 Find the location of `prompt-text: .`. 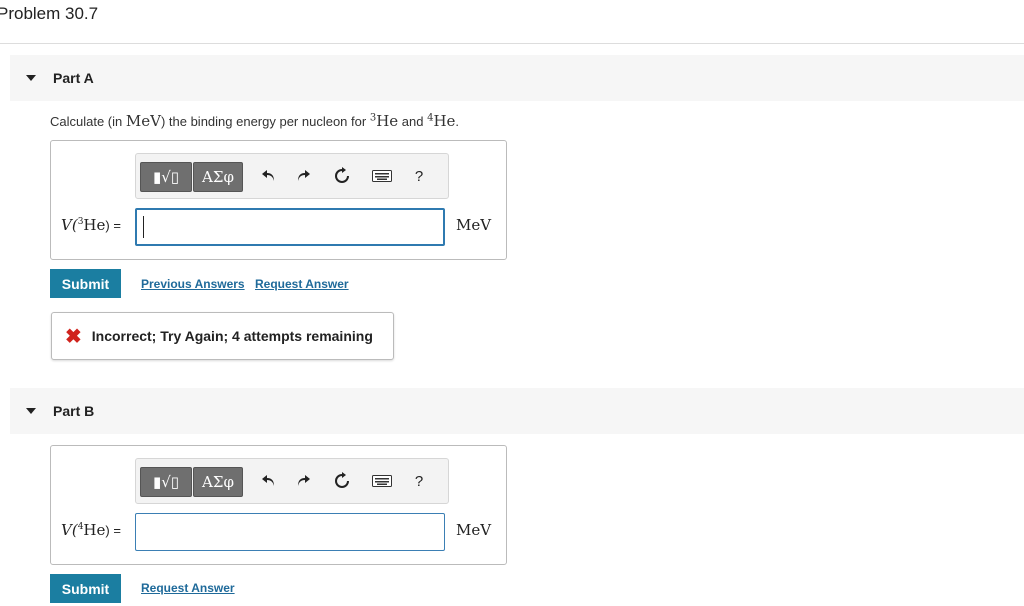

prompt-text: . is located at coordinates (457, 121).